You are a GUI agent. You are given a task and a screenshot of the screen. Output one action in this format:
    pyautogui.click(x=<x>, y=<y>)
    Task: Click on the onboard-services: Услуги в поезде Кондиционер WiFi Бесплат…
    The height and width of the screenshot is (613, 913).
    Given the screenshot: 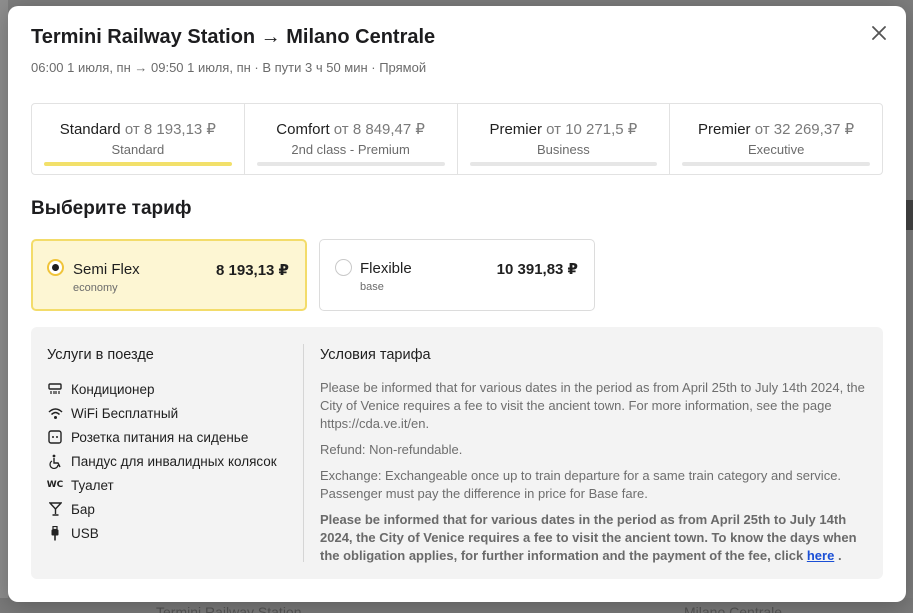 What is the action you would take?
    pyautogui.click(x=167, y=446)
    